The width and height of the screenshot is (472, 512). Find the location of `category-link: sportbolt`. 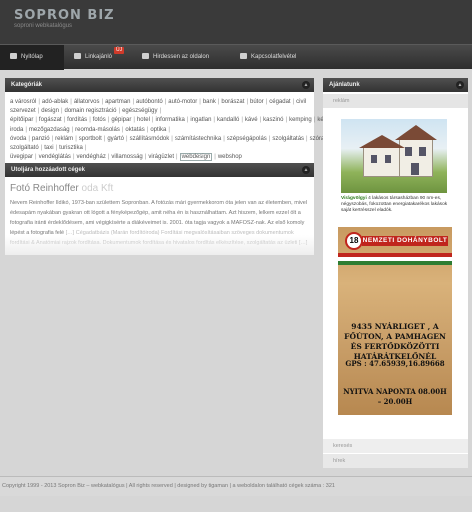

category-link: sportbolt is located at coordinates (90, 139).